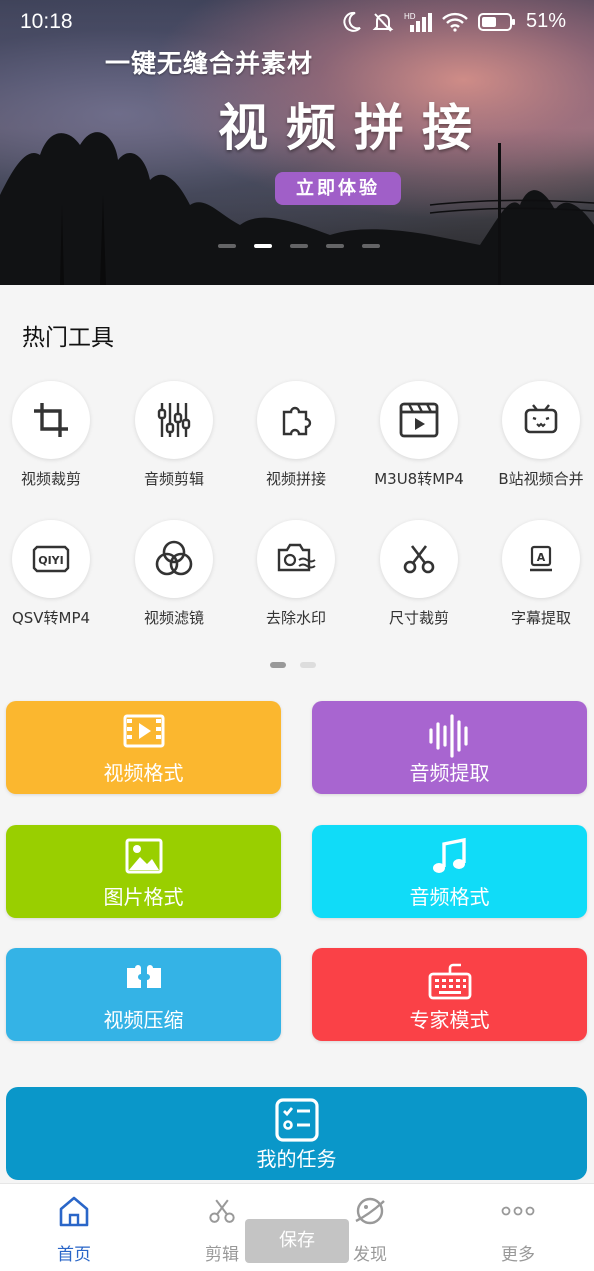 Image resolution: width=594 pixels, height=1271 pixels. I want to click on svg-text: QIYI, so click(51, 560).